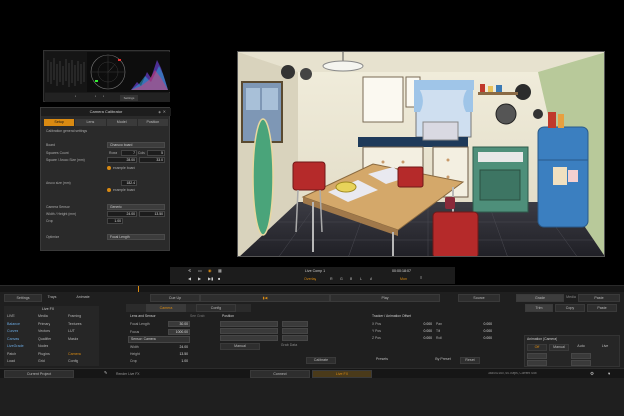 The height and width of the screenshot is (416, 624). What do you see at coordinates (199, 279) in the screenshot?
I see `play-icon: ▶` at bounding box center [199, 279].